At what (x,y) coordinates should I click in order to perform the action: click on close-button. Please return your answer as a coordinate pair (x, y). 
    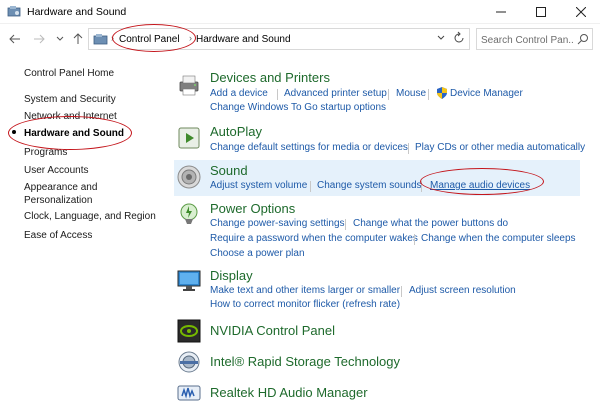
    Looking at the image, I should click on (581, 12).